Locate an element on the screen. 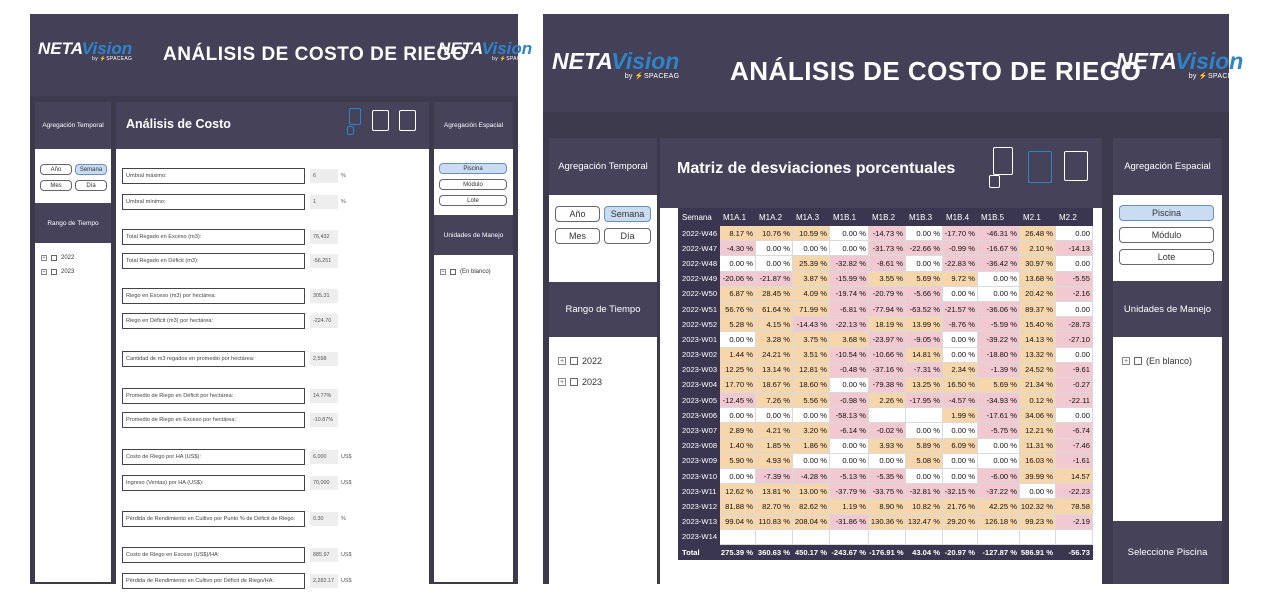  metric-value: 6,000 is located at coordinates (324, 457).